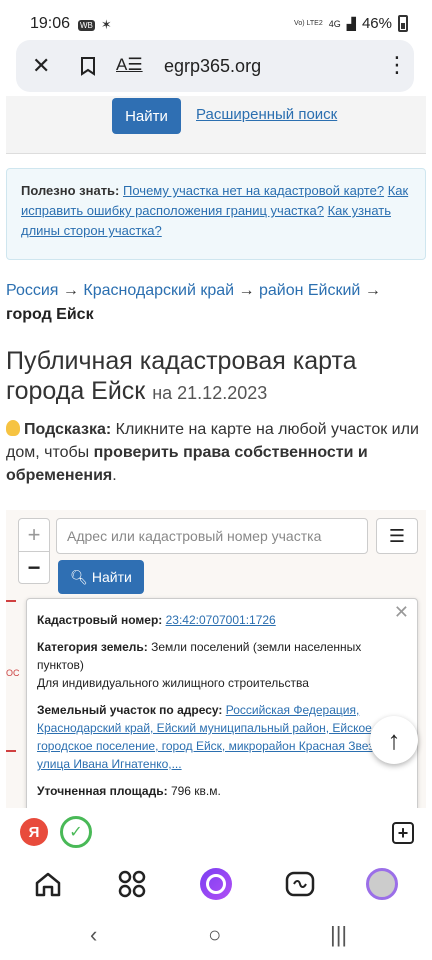 This screenshot has height=960, width=432. I want to click on more-vert-icon: ⋮, so click(397, 65).